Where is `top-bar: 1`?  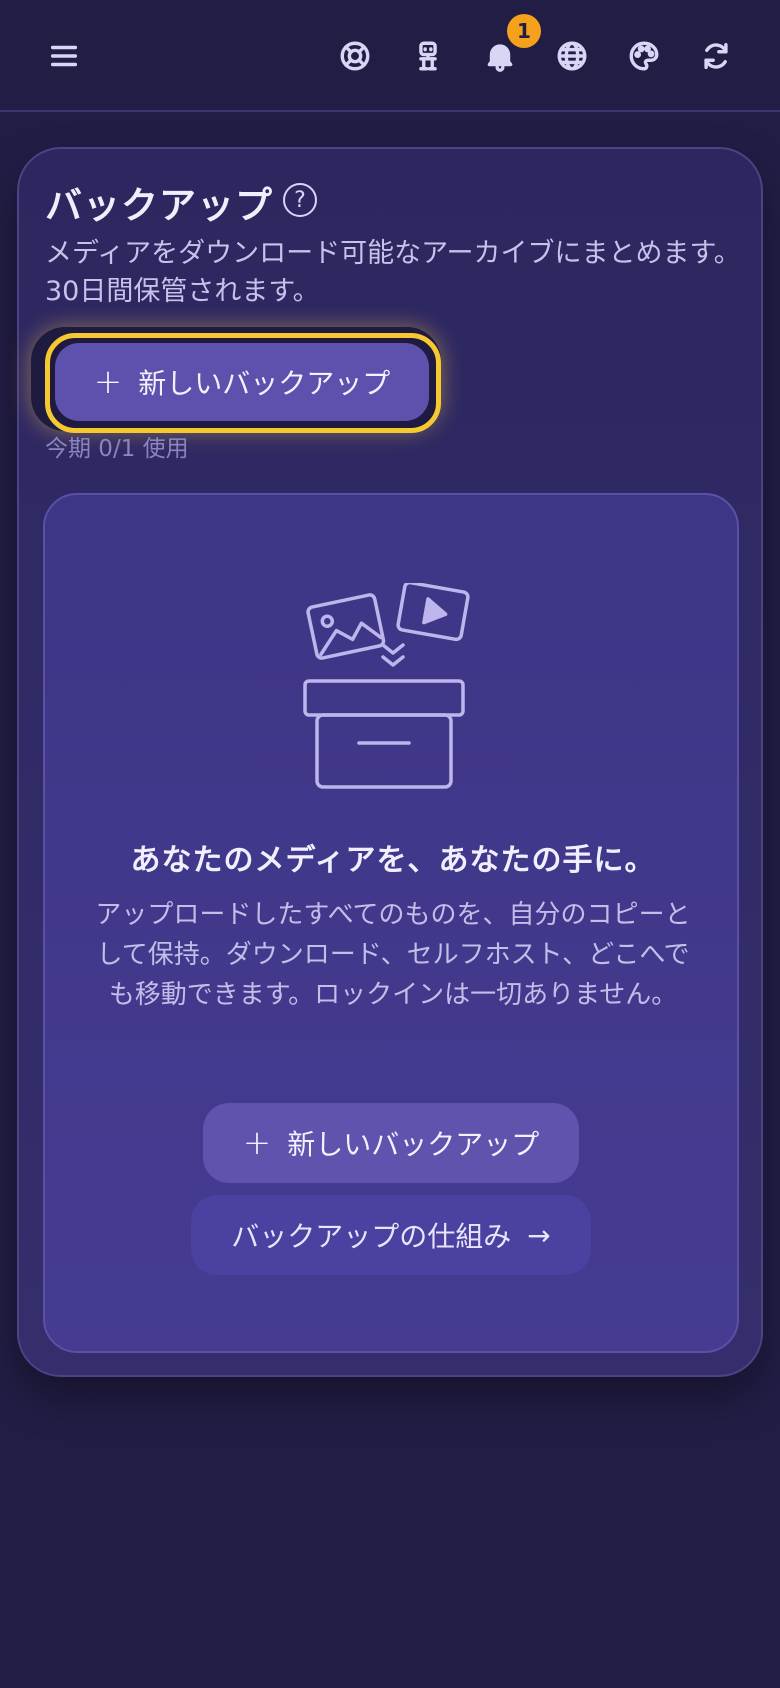 top-bar: 1 is located at coordinates (390, 56).